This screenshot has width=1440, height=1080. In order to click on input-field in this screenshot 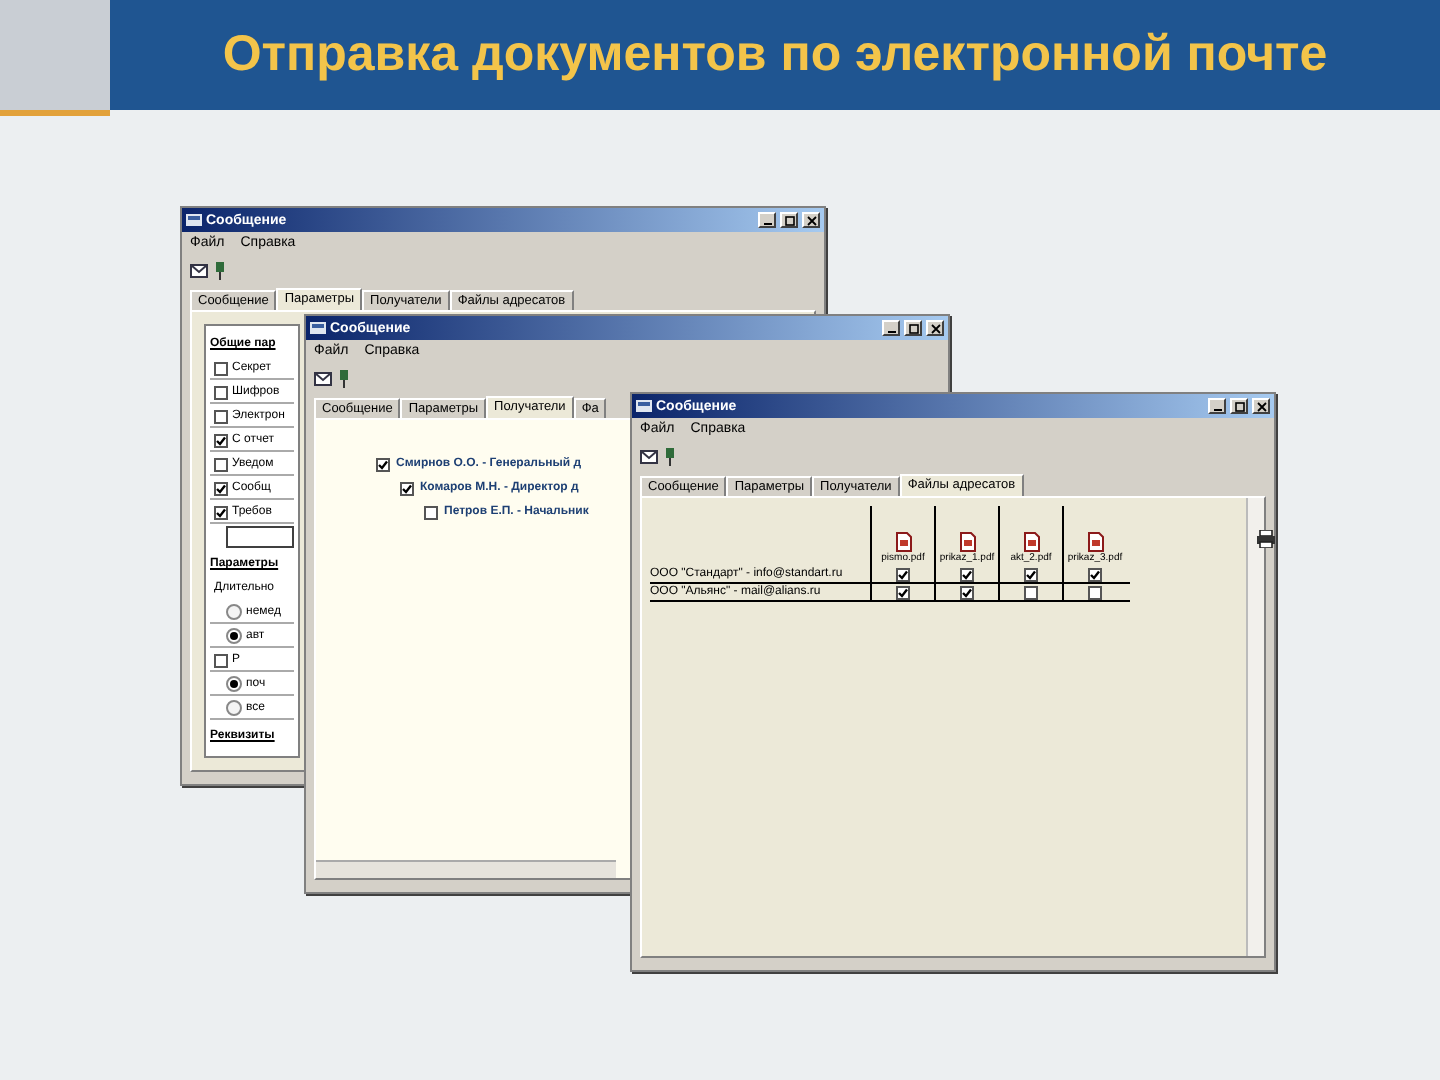, I will do `click(260, 537)`.